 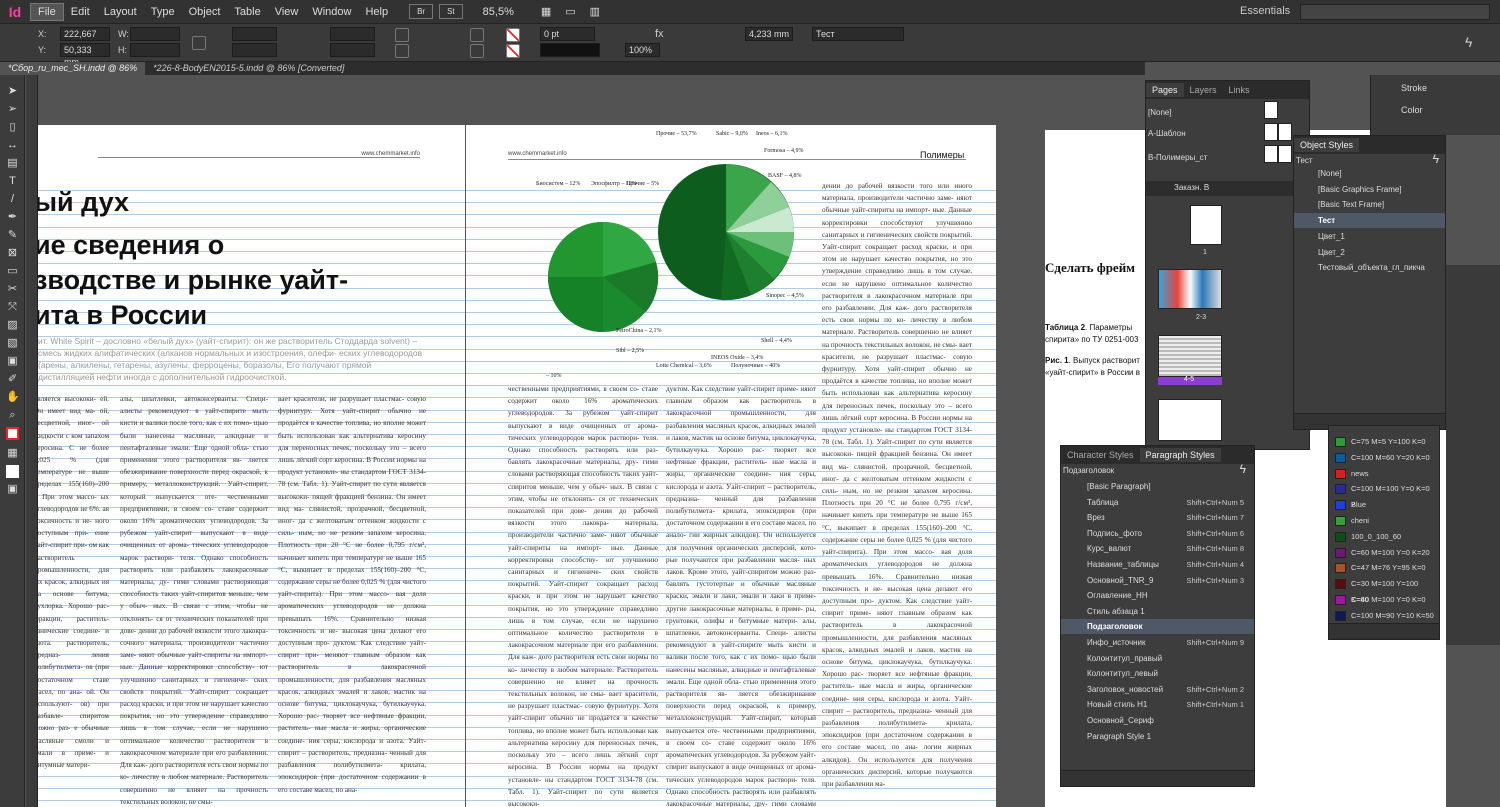 I want to click on paragraph-style-item: Основной_TNR_9 Shift+Ctrl+Num 3, so click(x=1157, y=580).